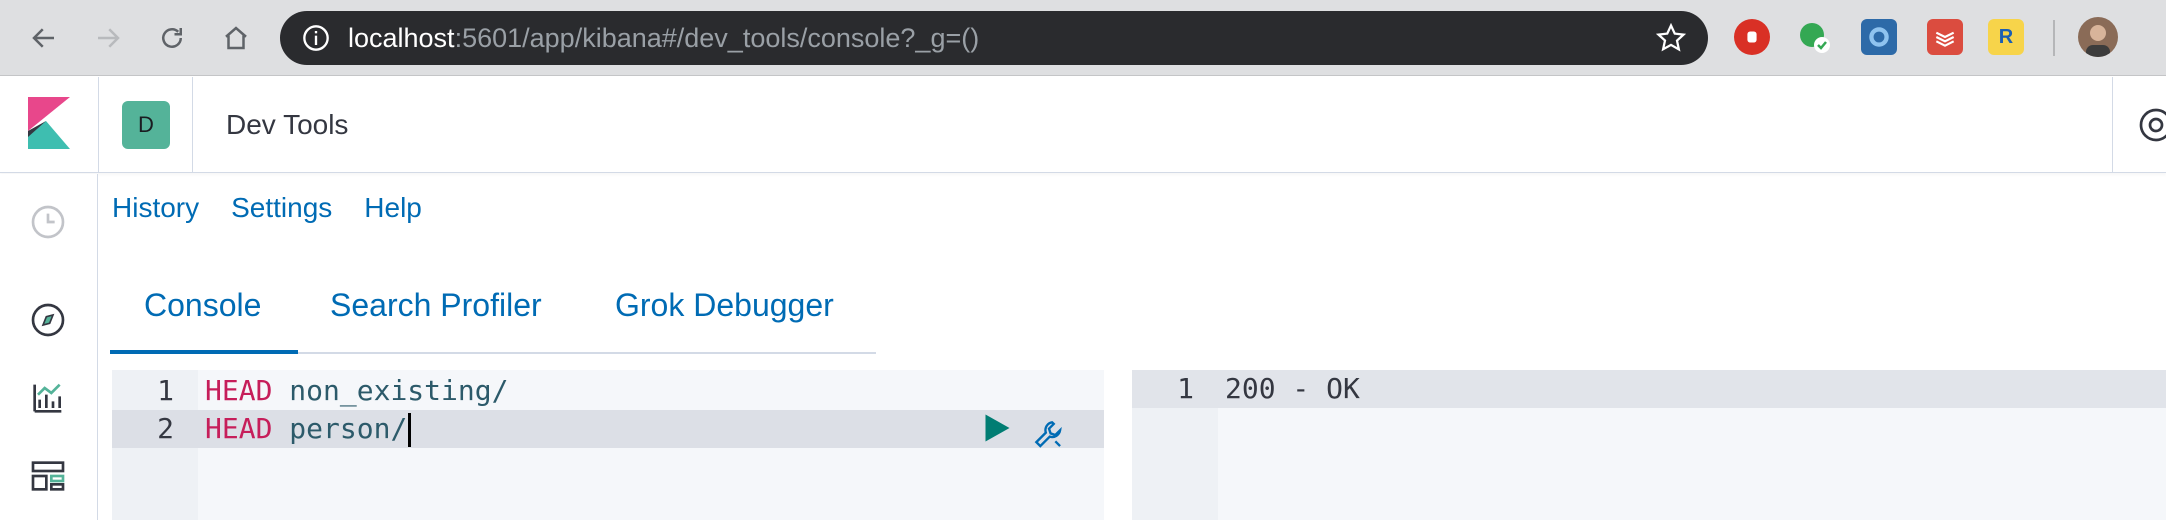 The width and height of the screenshot is (2166, 520). What do you see at coordinates (1671, 38) in the screenshot?
I see `bookmark-star-icon` at bounding box center [1671, 38].